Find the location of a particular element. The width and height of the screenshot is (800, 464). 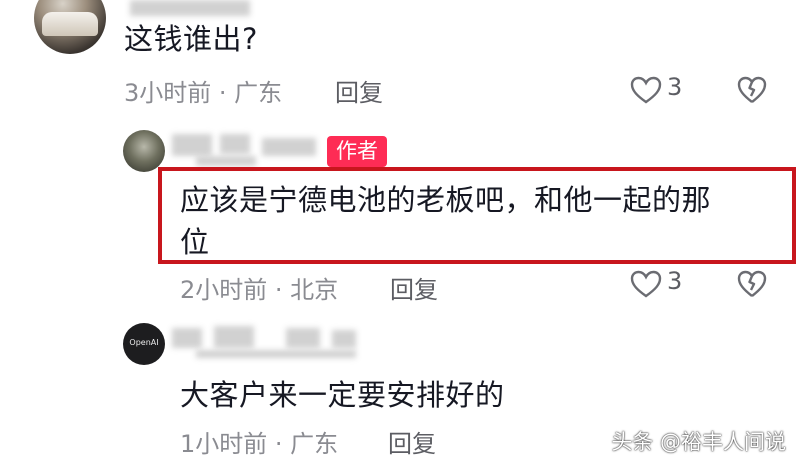

comment-text: 应该是宁德电池的老板吧，和他一起的那 is located at coordinates (446, 200).